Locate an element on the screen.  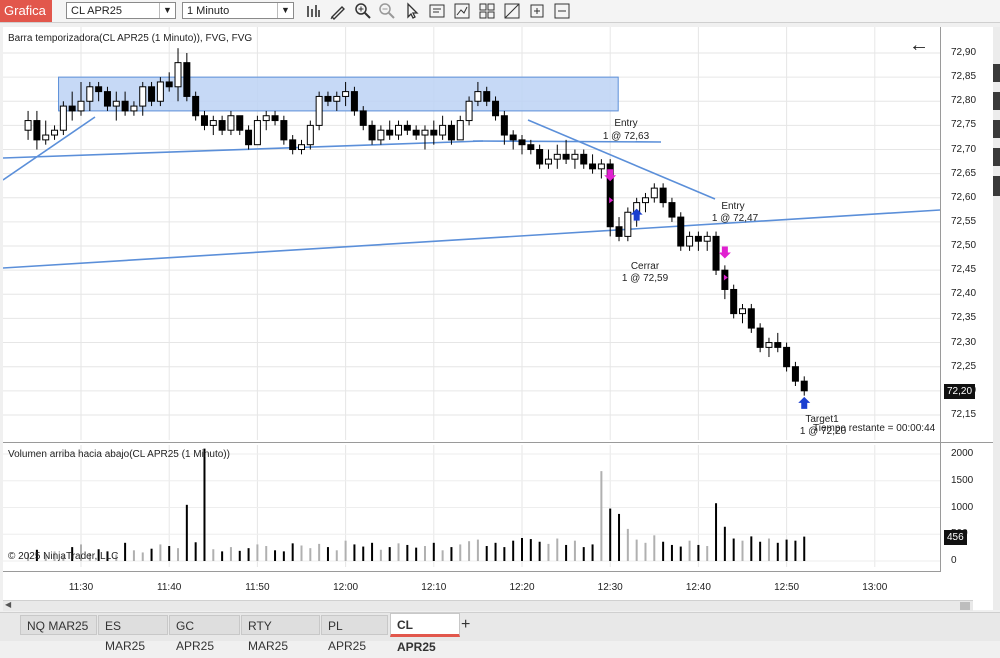
target-detail: 1 @ 72,20 is located at coordinates (823, 431).